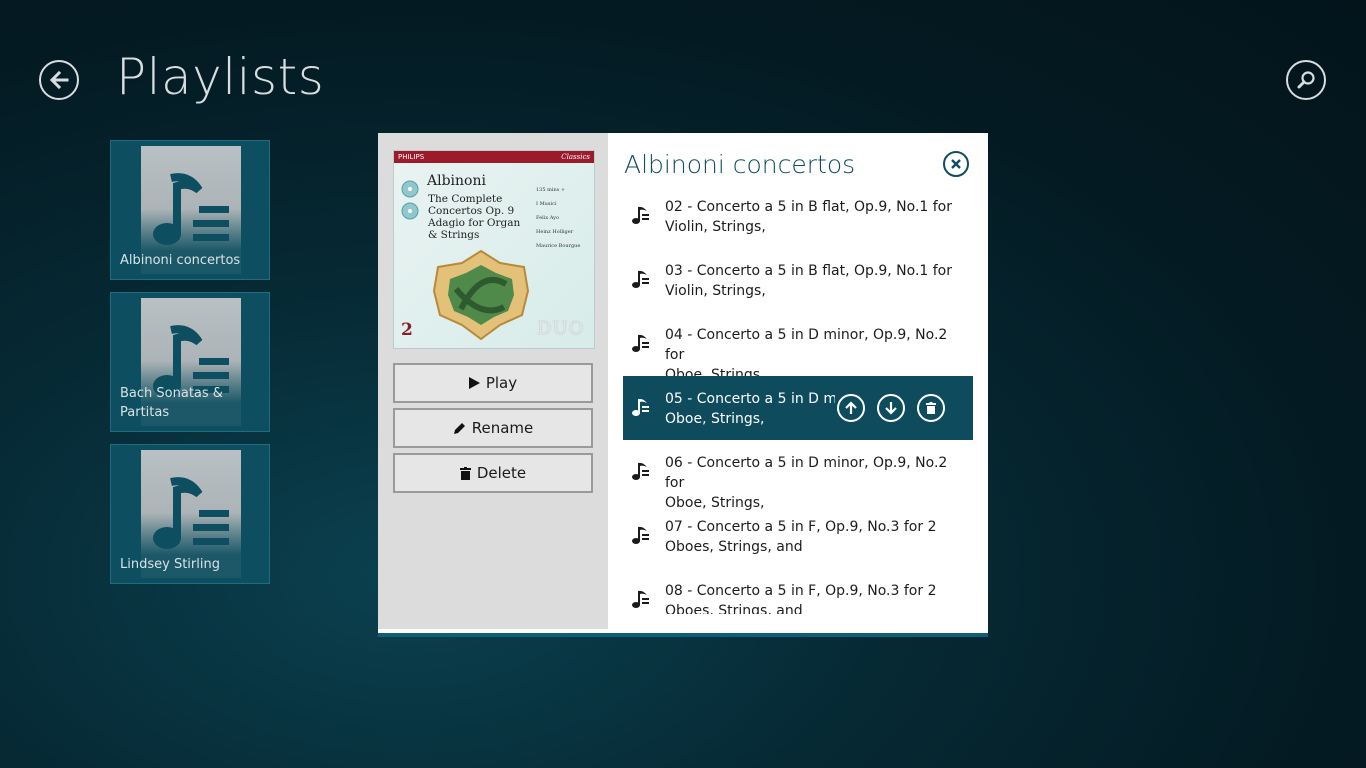 The height and width of the screenshot is (768, 1366). What do you see at coordinates (501, 473) in the screenshot?
I see `delete-label: Delete` at bounding box center [501, 473].